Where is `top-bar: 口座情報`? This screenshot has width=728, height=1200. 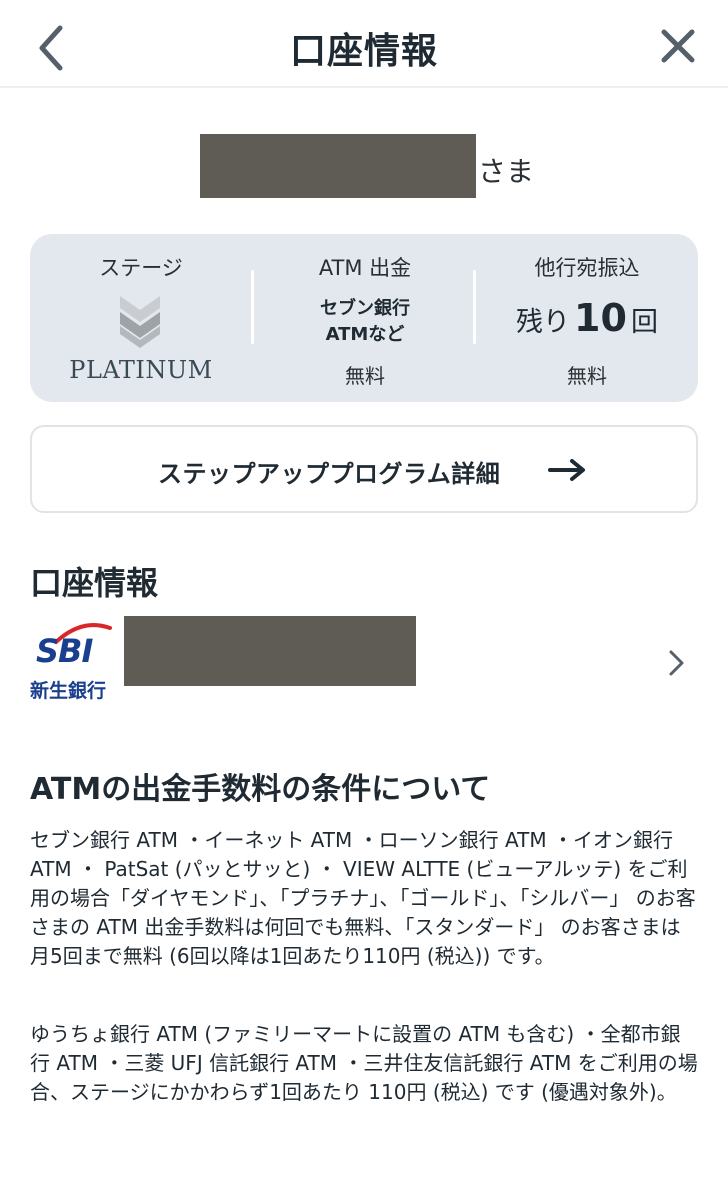 top-bar: 口座情報 is located at coordinates (364, 44).